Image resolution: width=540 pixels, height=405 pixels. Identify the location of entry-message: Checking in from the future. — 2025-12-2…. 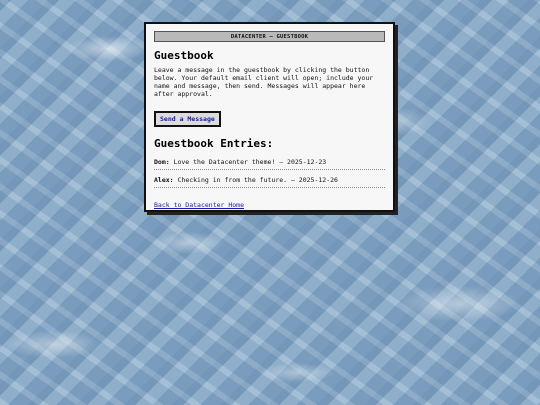
(255, 180).